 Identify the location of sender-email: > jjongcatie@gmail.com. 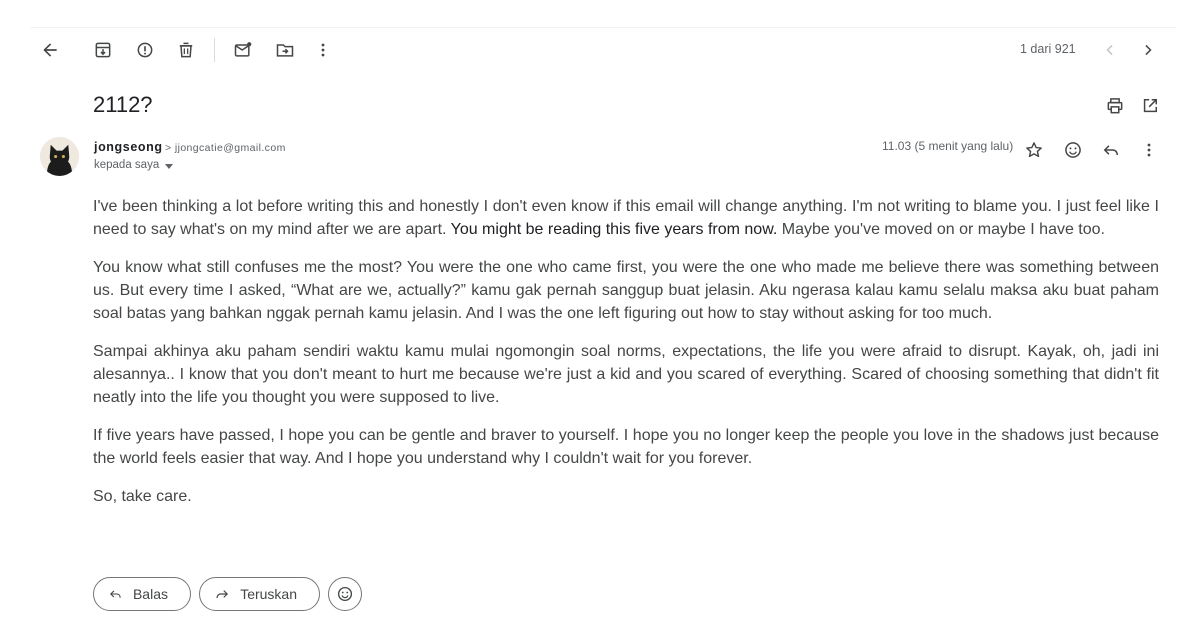
(225, 148).